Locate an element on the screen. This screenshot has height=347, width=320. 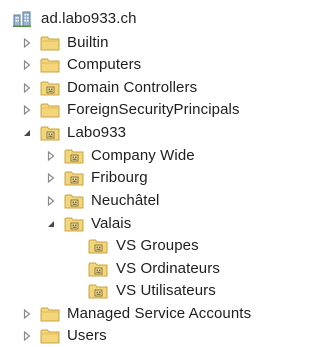
tree-node-label: Users is located at coordinates (87, 335).